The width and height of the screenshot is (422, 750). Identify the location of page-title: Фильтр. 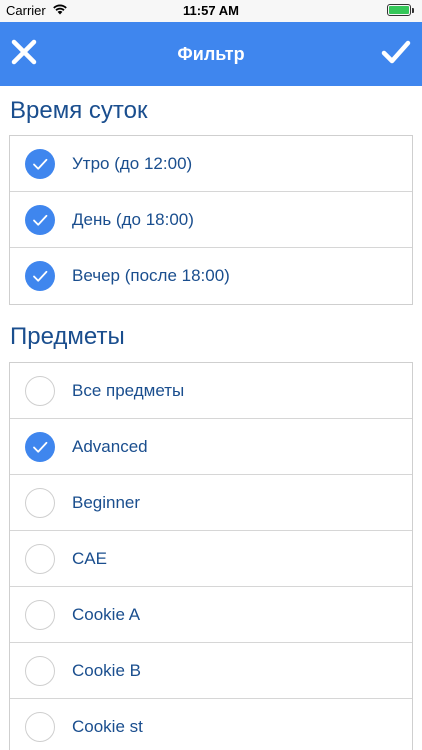
(211, 54).